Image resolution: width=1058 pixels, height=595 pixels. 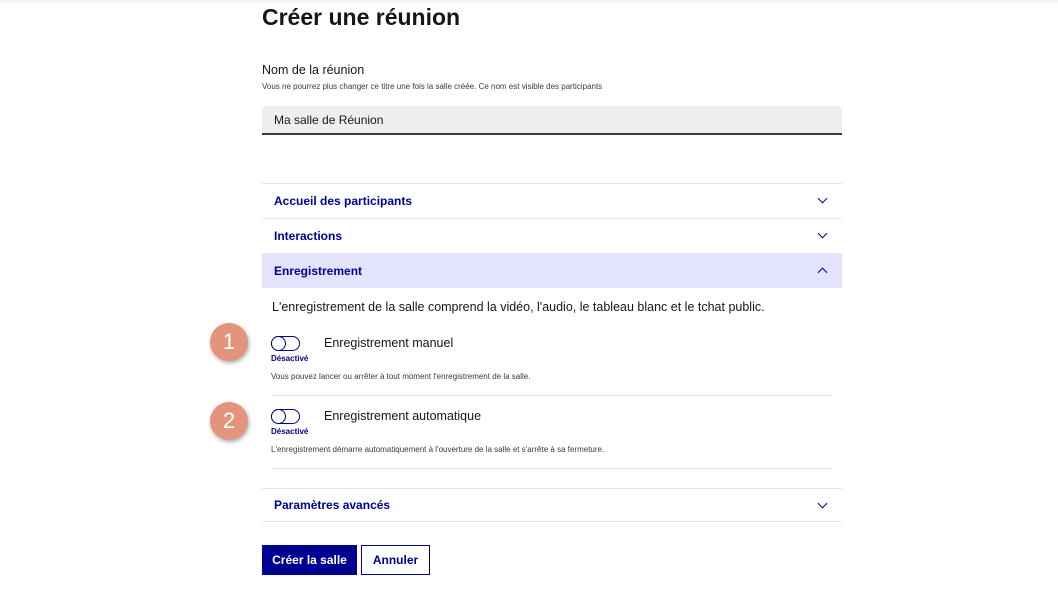 What do you see at coordinates (552, 200) in the screenshot?
I see `accordion-welcome: Accueil des participants` at bounding box center [552, 200].